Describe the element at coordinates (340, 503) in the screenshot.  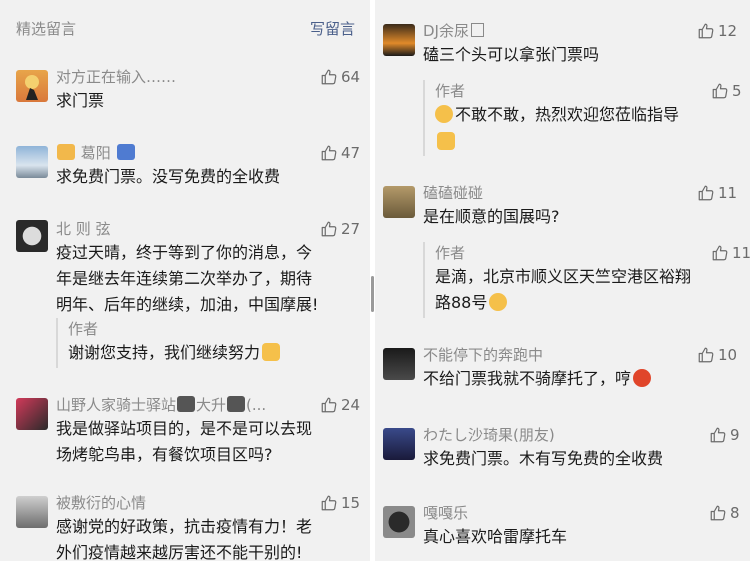
I see `like-button: 15` at that location.